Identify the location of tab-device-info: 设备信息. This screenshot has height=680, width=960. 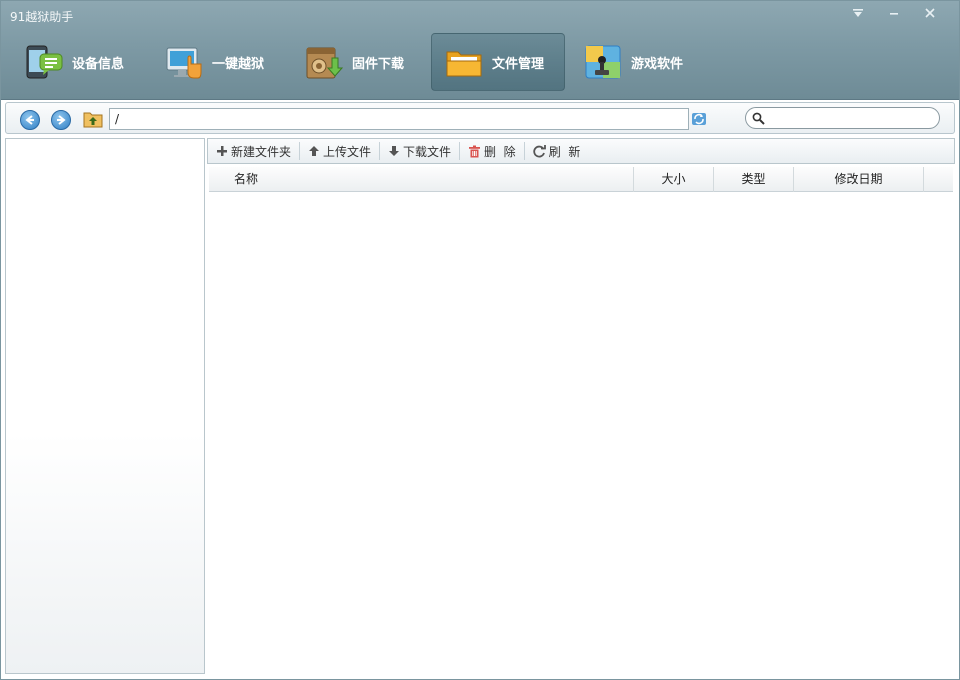
(79, 62).